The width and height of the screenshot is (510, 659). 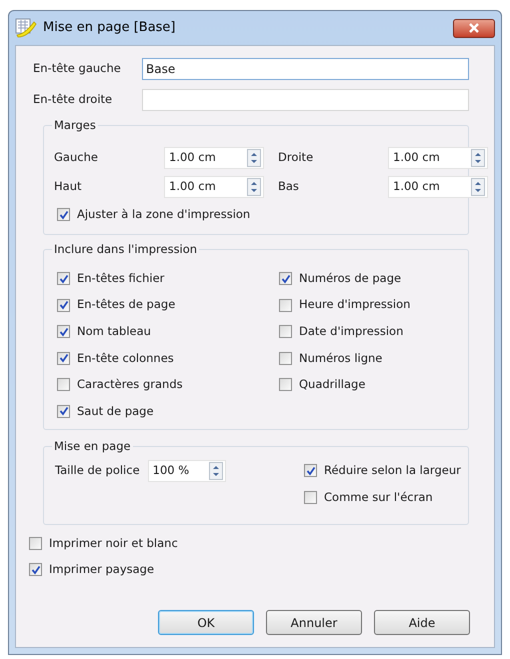 What do you see at coordinates (351, 331) in the screenshot?
I see `checkbox-label: Date d'impression` at bounding box center [351, 331].